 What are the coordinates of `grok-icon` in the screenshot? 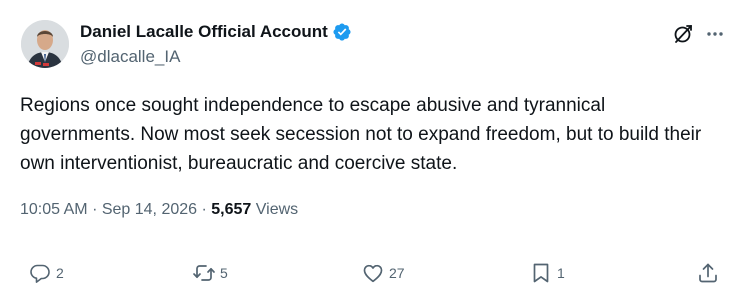 It's located at (683, 34).